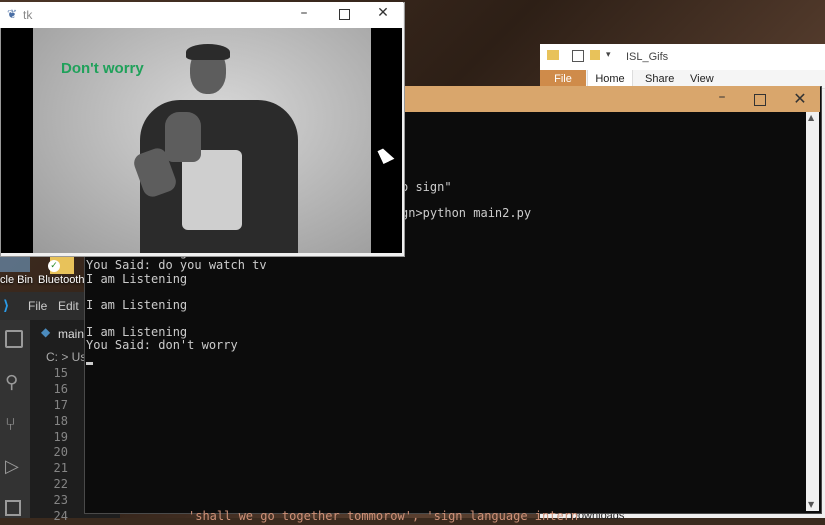  I want to click on person-raised-hand, so click(183, 137).